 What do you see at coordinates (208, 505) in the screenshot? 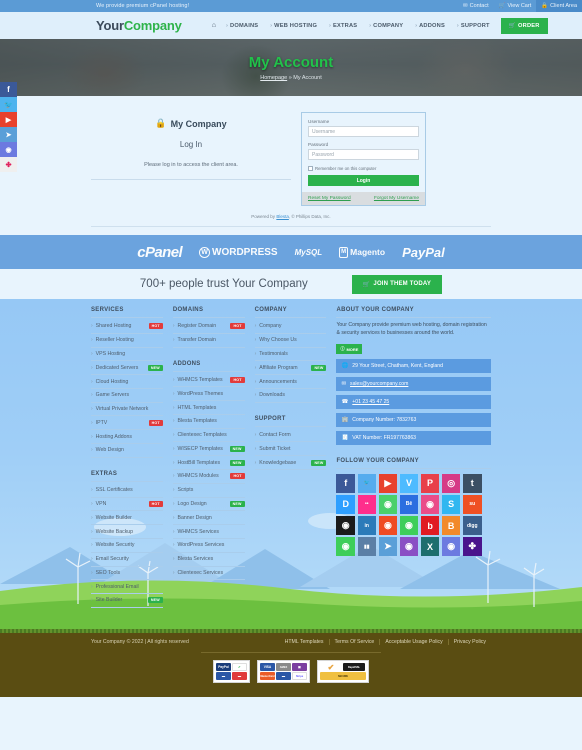
I see `addons-item: › Logo Design NEW` at bounding box center [208, 505].